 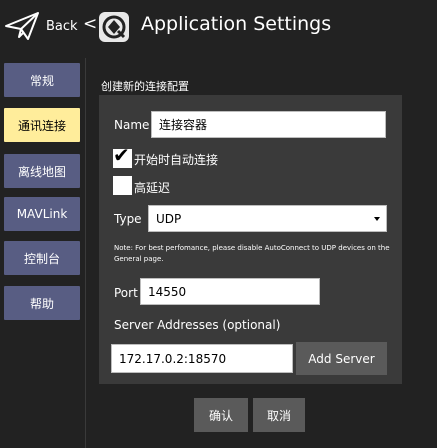 What do you see at coordinates (85, 253) in the screenshot?
I see `sidebar-divider` at bounding box center [85, 253].